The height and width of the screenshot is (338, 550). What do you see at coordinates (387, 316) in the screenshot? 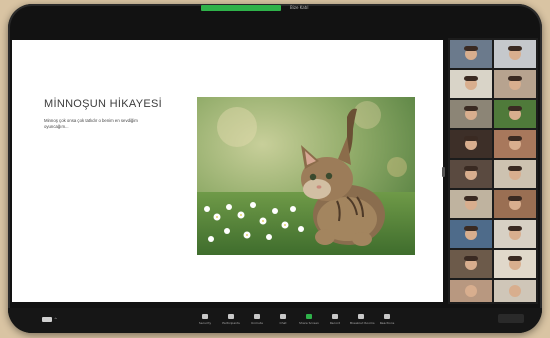
I see `smile-icon` at bounding box center [387, 316].